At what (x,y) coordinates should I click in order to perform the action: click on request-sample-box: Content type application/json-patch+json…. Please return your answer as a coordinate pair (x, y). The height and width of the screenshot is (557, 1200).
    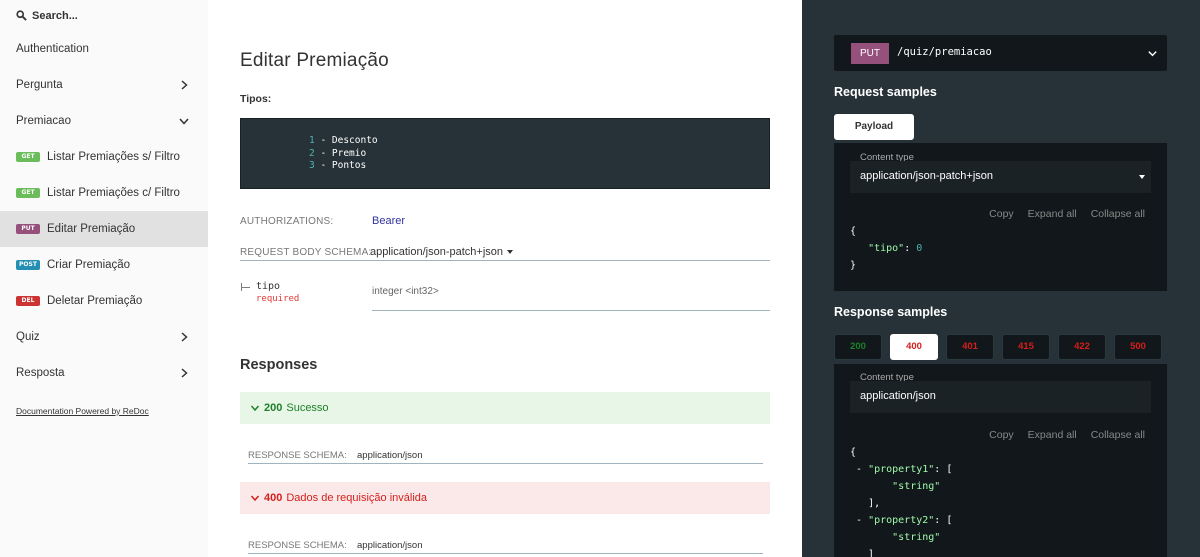
    Looking at the image, I should click on (1000, 217).